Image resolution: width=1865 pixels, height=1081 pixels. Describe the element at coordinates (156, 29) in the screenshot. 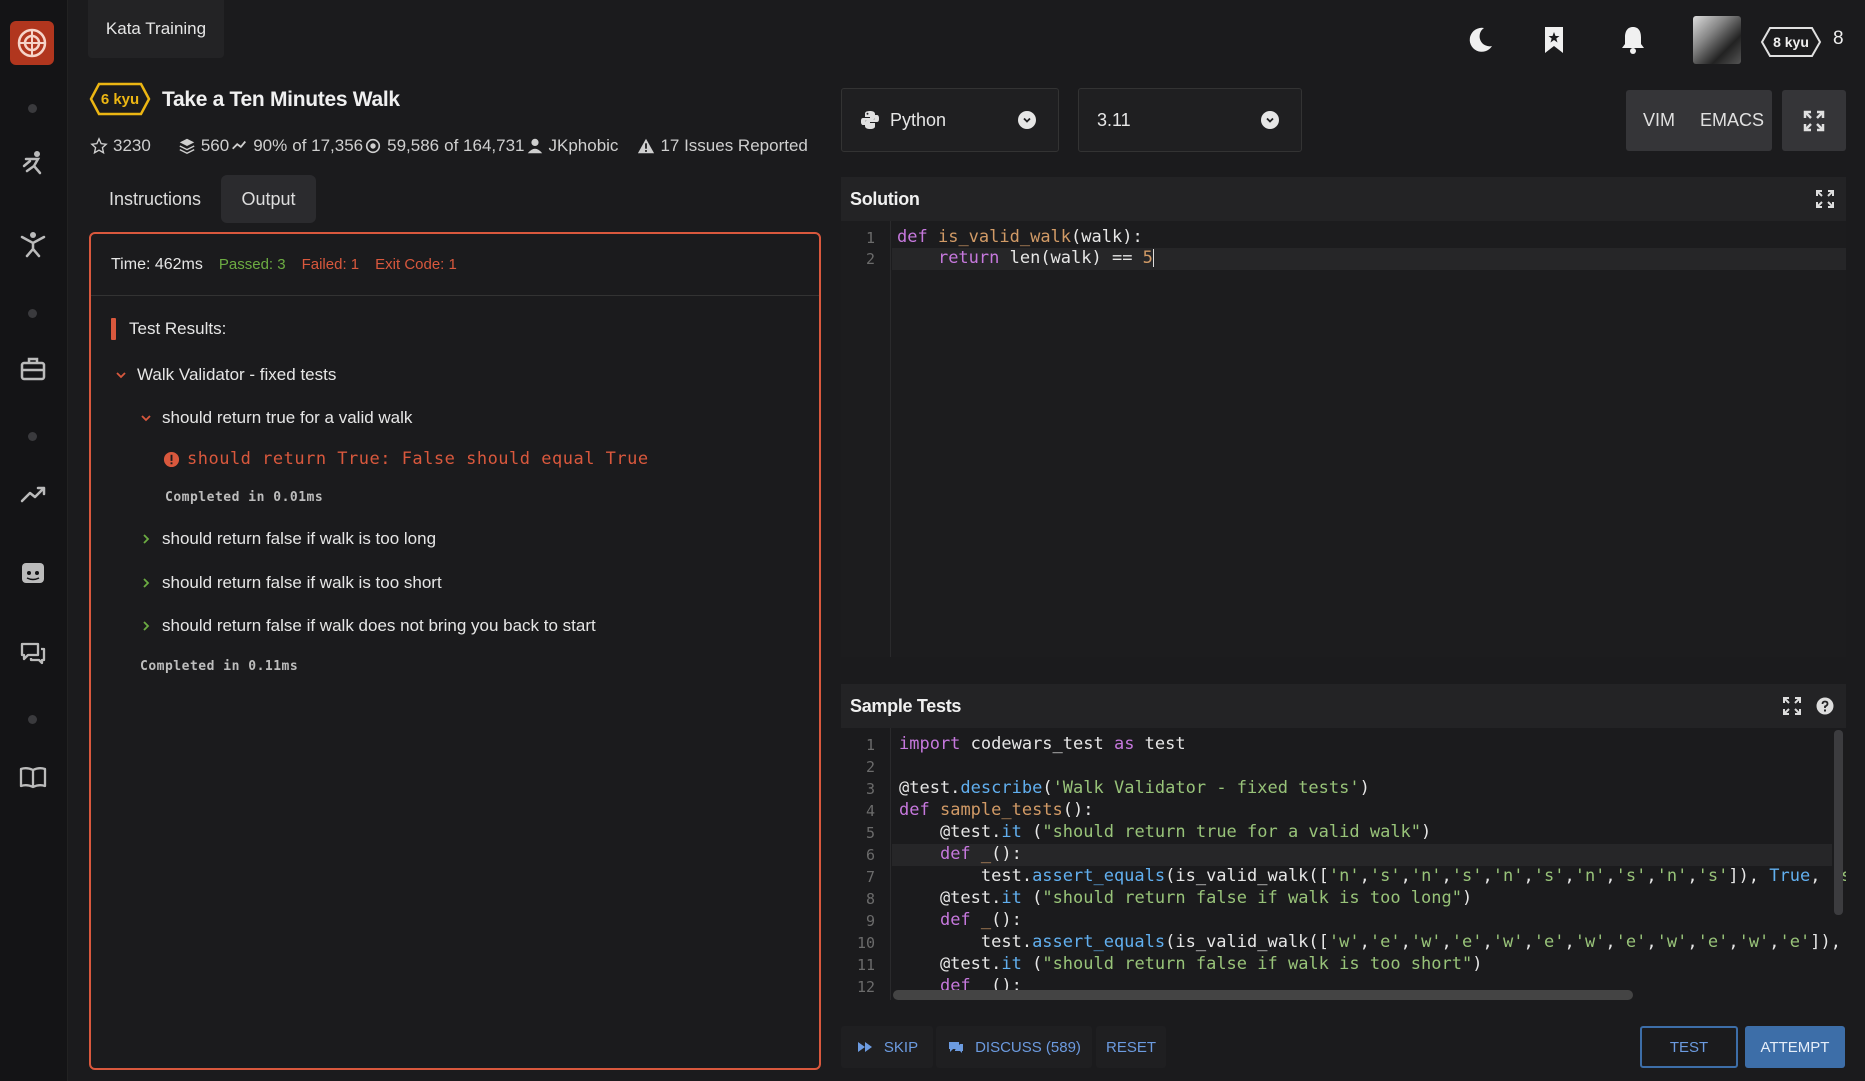

I see `kata-training-tab: Kata Training` at that location.